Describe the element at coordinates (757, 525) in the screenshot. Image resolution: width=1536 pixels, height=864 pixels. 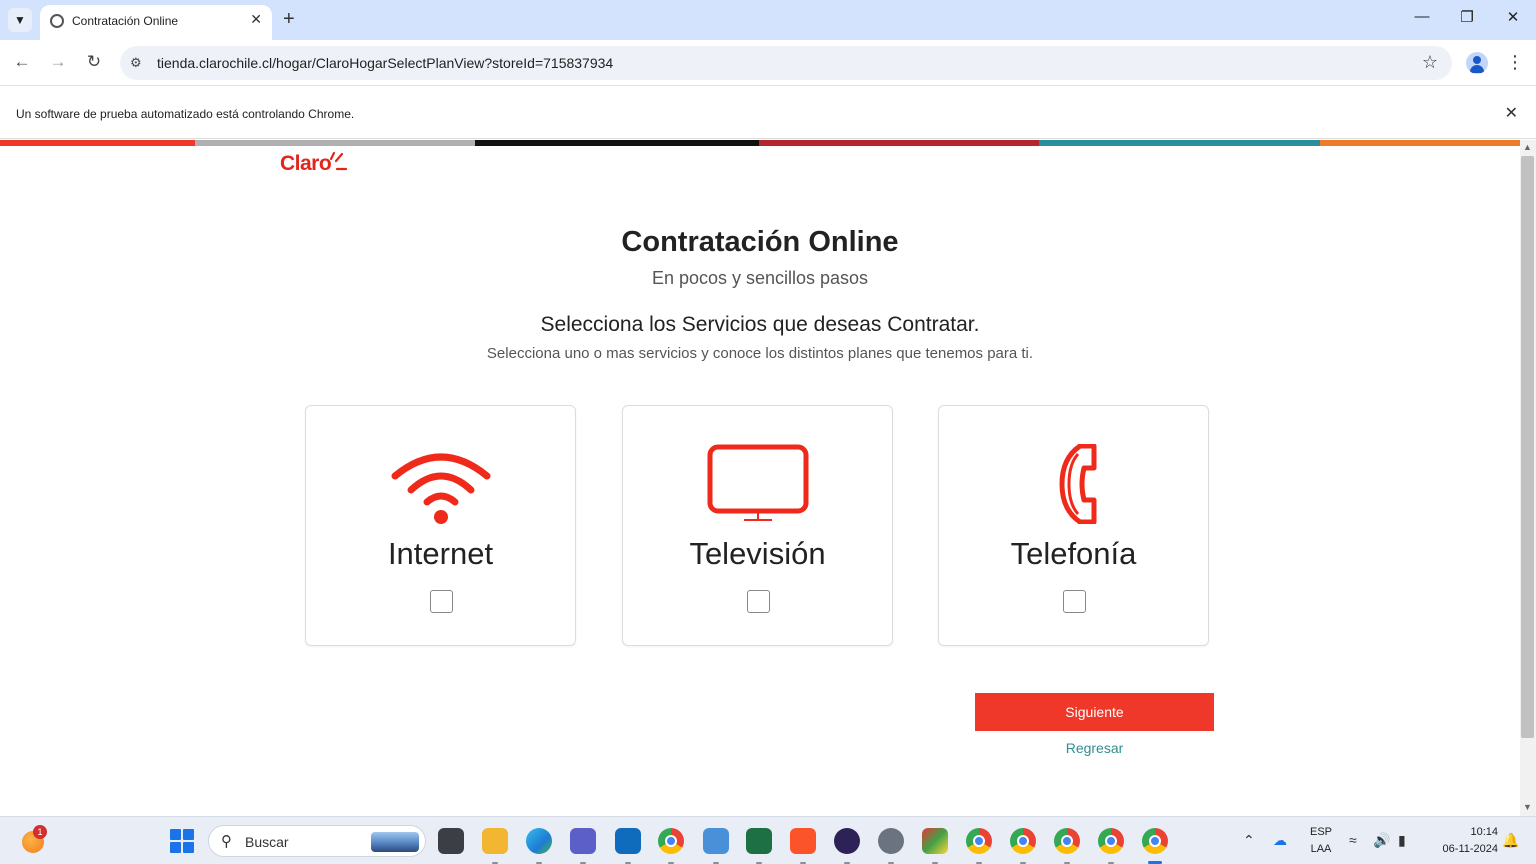
I see `service-card-television: Televisión` at that location.